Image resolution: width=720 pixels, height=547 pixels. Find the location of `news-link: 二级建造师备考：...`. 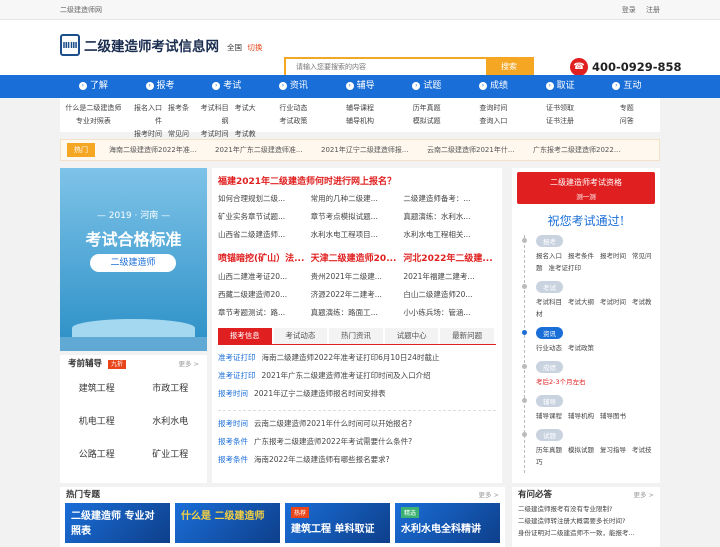

news-link: 二级建造师备考：... is located at coordinates (449, 199).